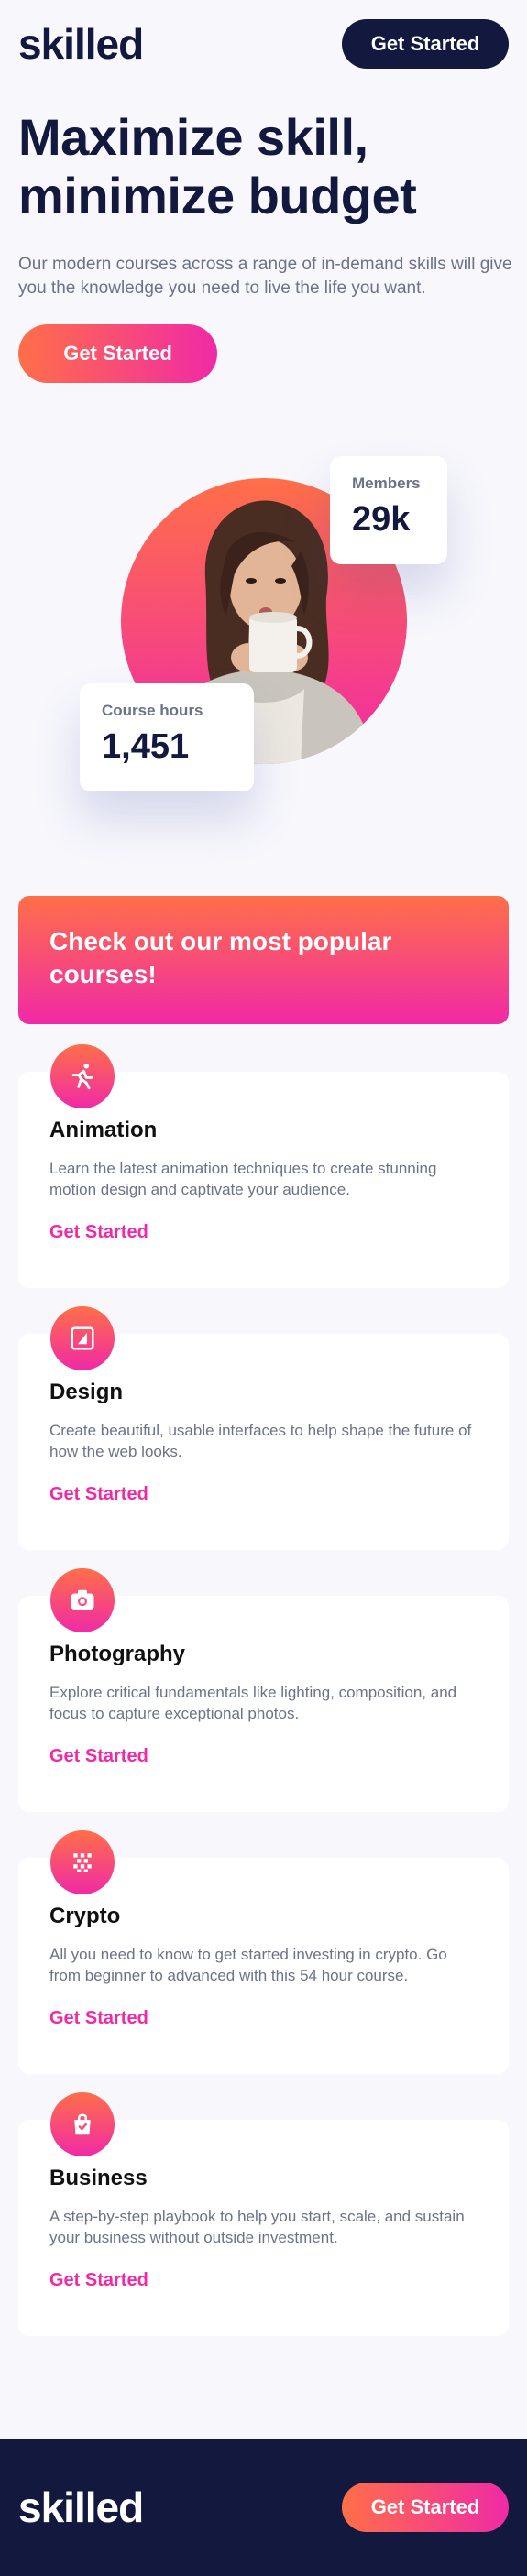 The height and width of the screenshot is (2576, 527). What do you see at coordinates (86, 1392) in the screenshot?
I see `course-title: Design` at bounding box center [86, 1392].